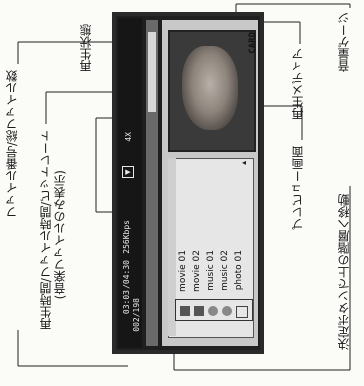 Image resolution: width=364 pixels, height=386 pixels. What do you see at coordinates (183, 271) in the screenshot?
I see `list-item: movie 01` at bounding box center [183, 271].